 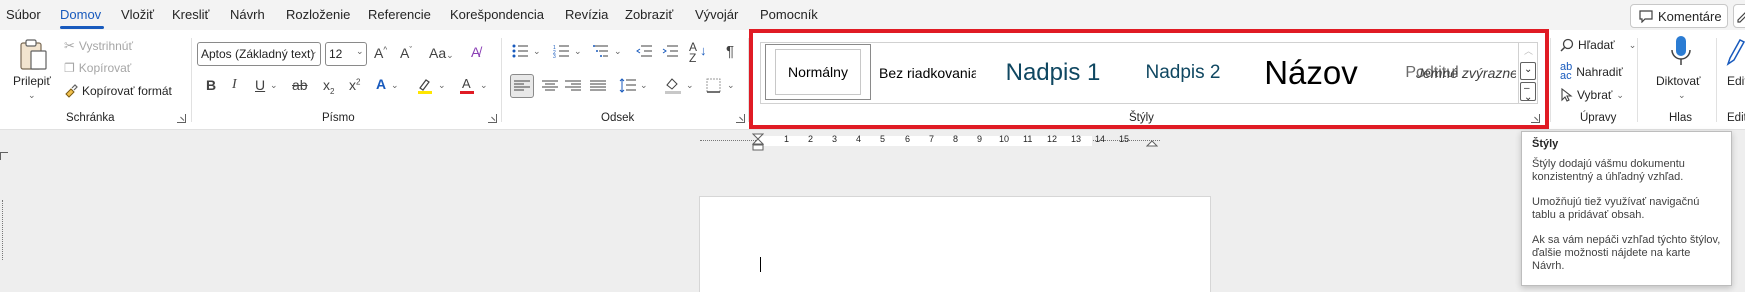 I want to click on ruler-num: 5, so click(x=883, y=139).